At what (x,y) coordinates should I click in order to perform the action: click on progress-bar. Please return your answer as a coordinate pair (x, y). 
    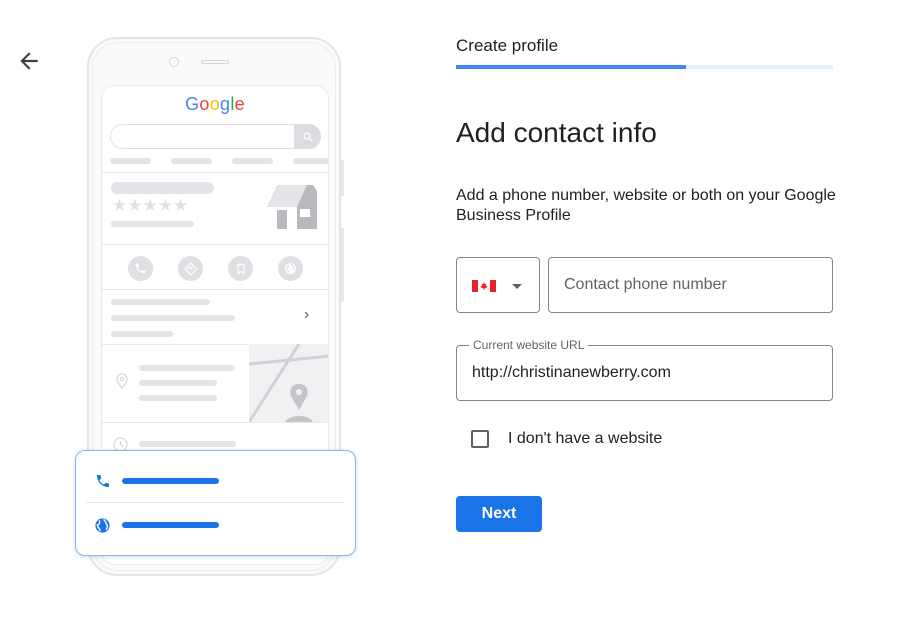
    Looking at the image, I should click on (644, 67).